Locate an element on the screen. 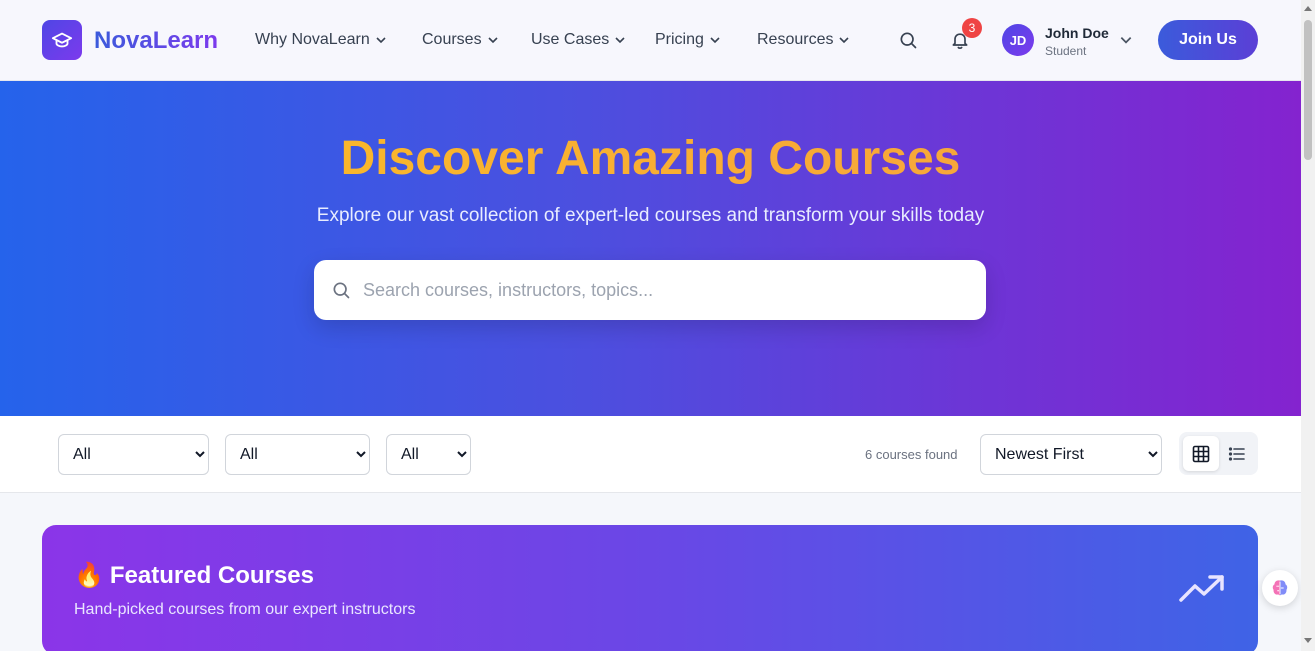  nav-label: Pricing is located at coordinates (679, 39).